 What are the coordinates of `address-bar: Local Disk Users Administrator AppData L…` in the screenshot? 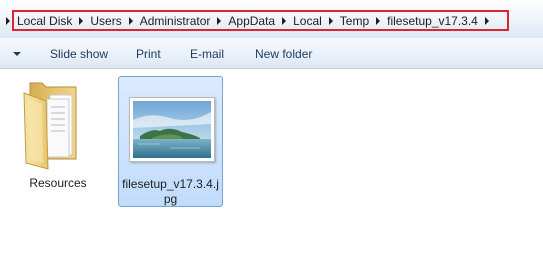 It's located at (271, 19).